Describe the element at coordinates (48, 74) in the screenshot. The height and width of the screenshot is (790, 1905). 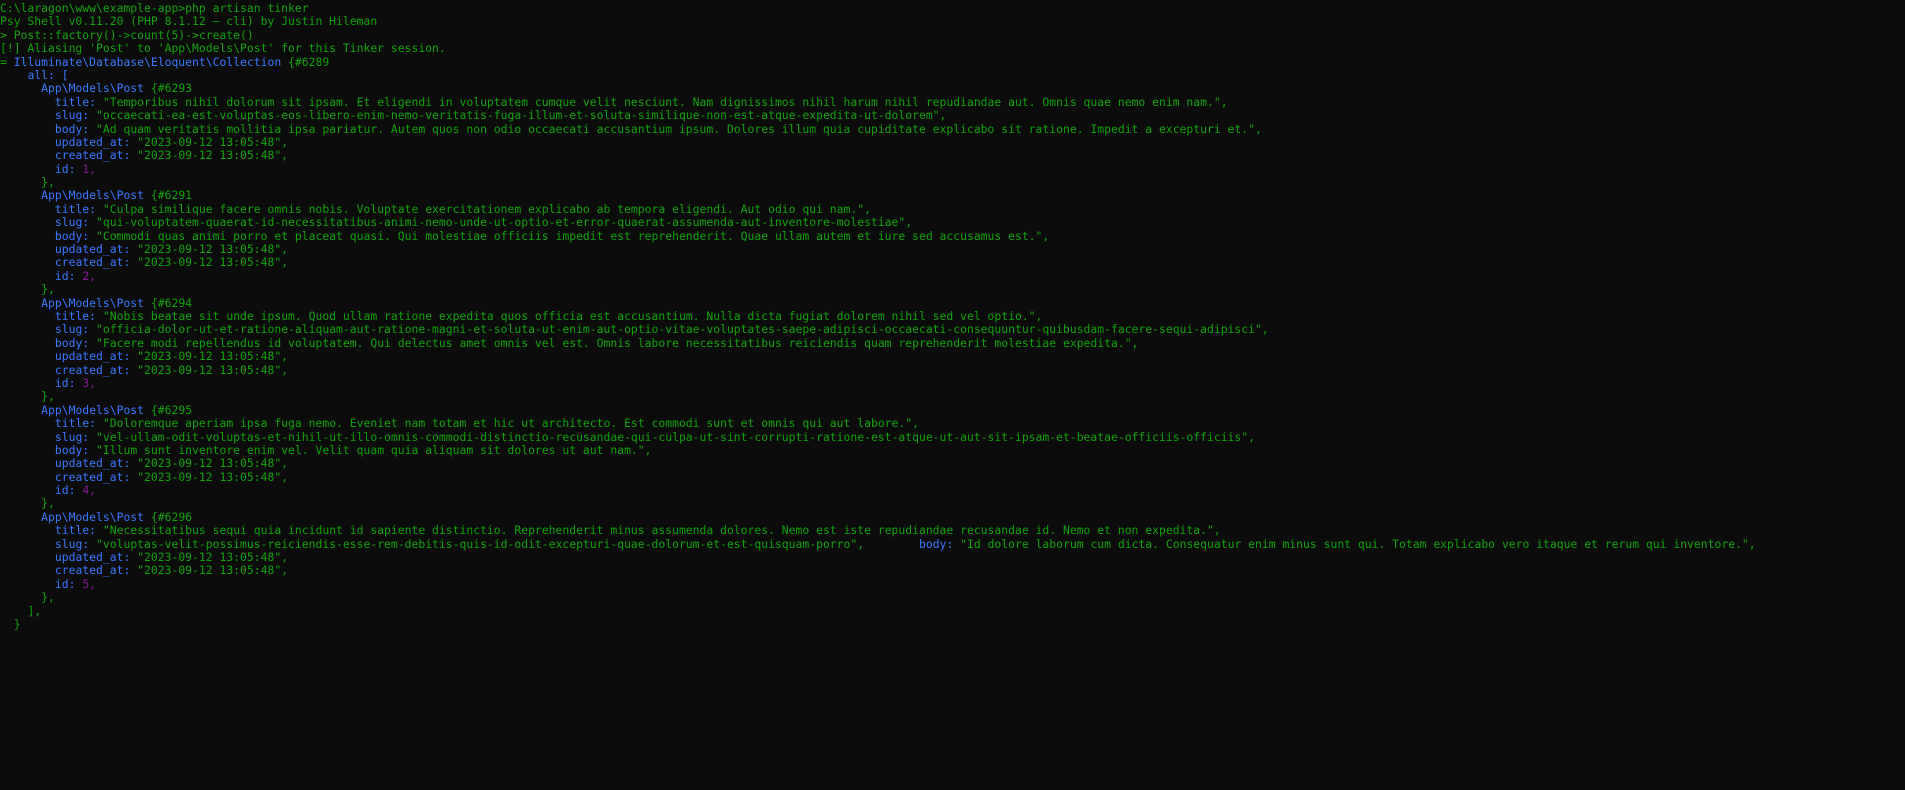
I see `all-key: all: [` at that location.